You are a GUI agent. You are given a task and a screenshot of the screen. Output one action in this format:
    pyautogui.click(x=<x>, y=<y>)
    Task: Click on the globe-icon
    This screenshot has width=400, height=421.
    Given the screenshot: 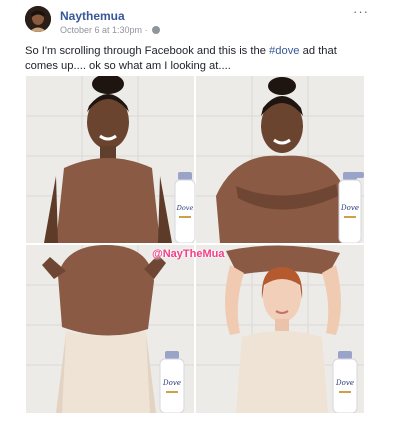 What is the action you would take?
    pyautogui.click(x=156, y=30)
    